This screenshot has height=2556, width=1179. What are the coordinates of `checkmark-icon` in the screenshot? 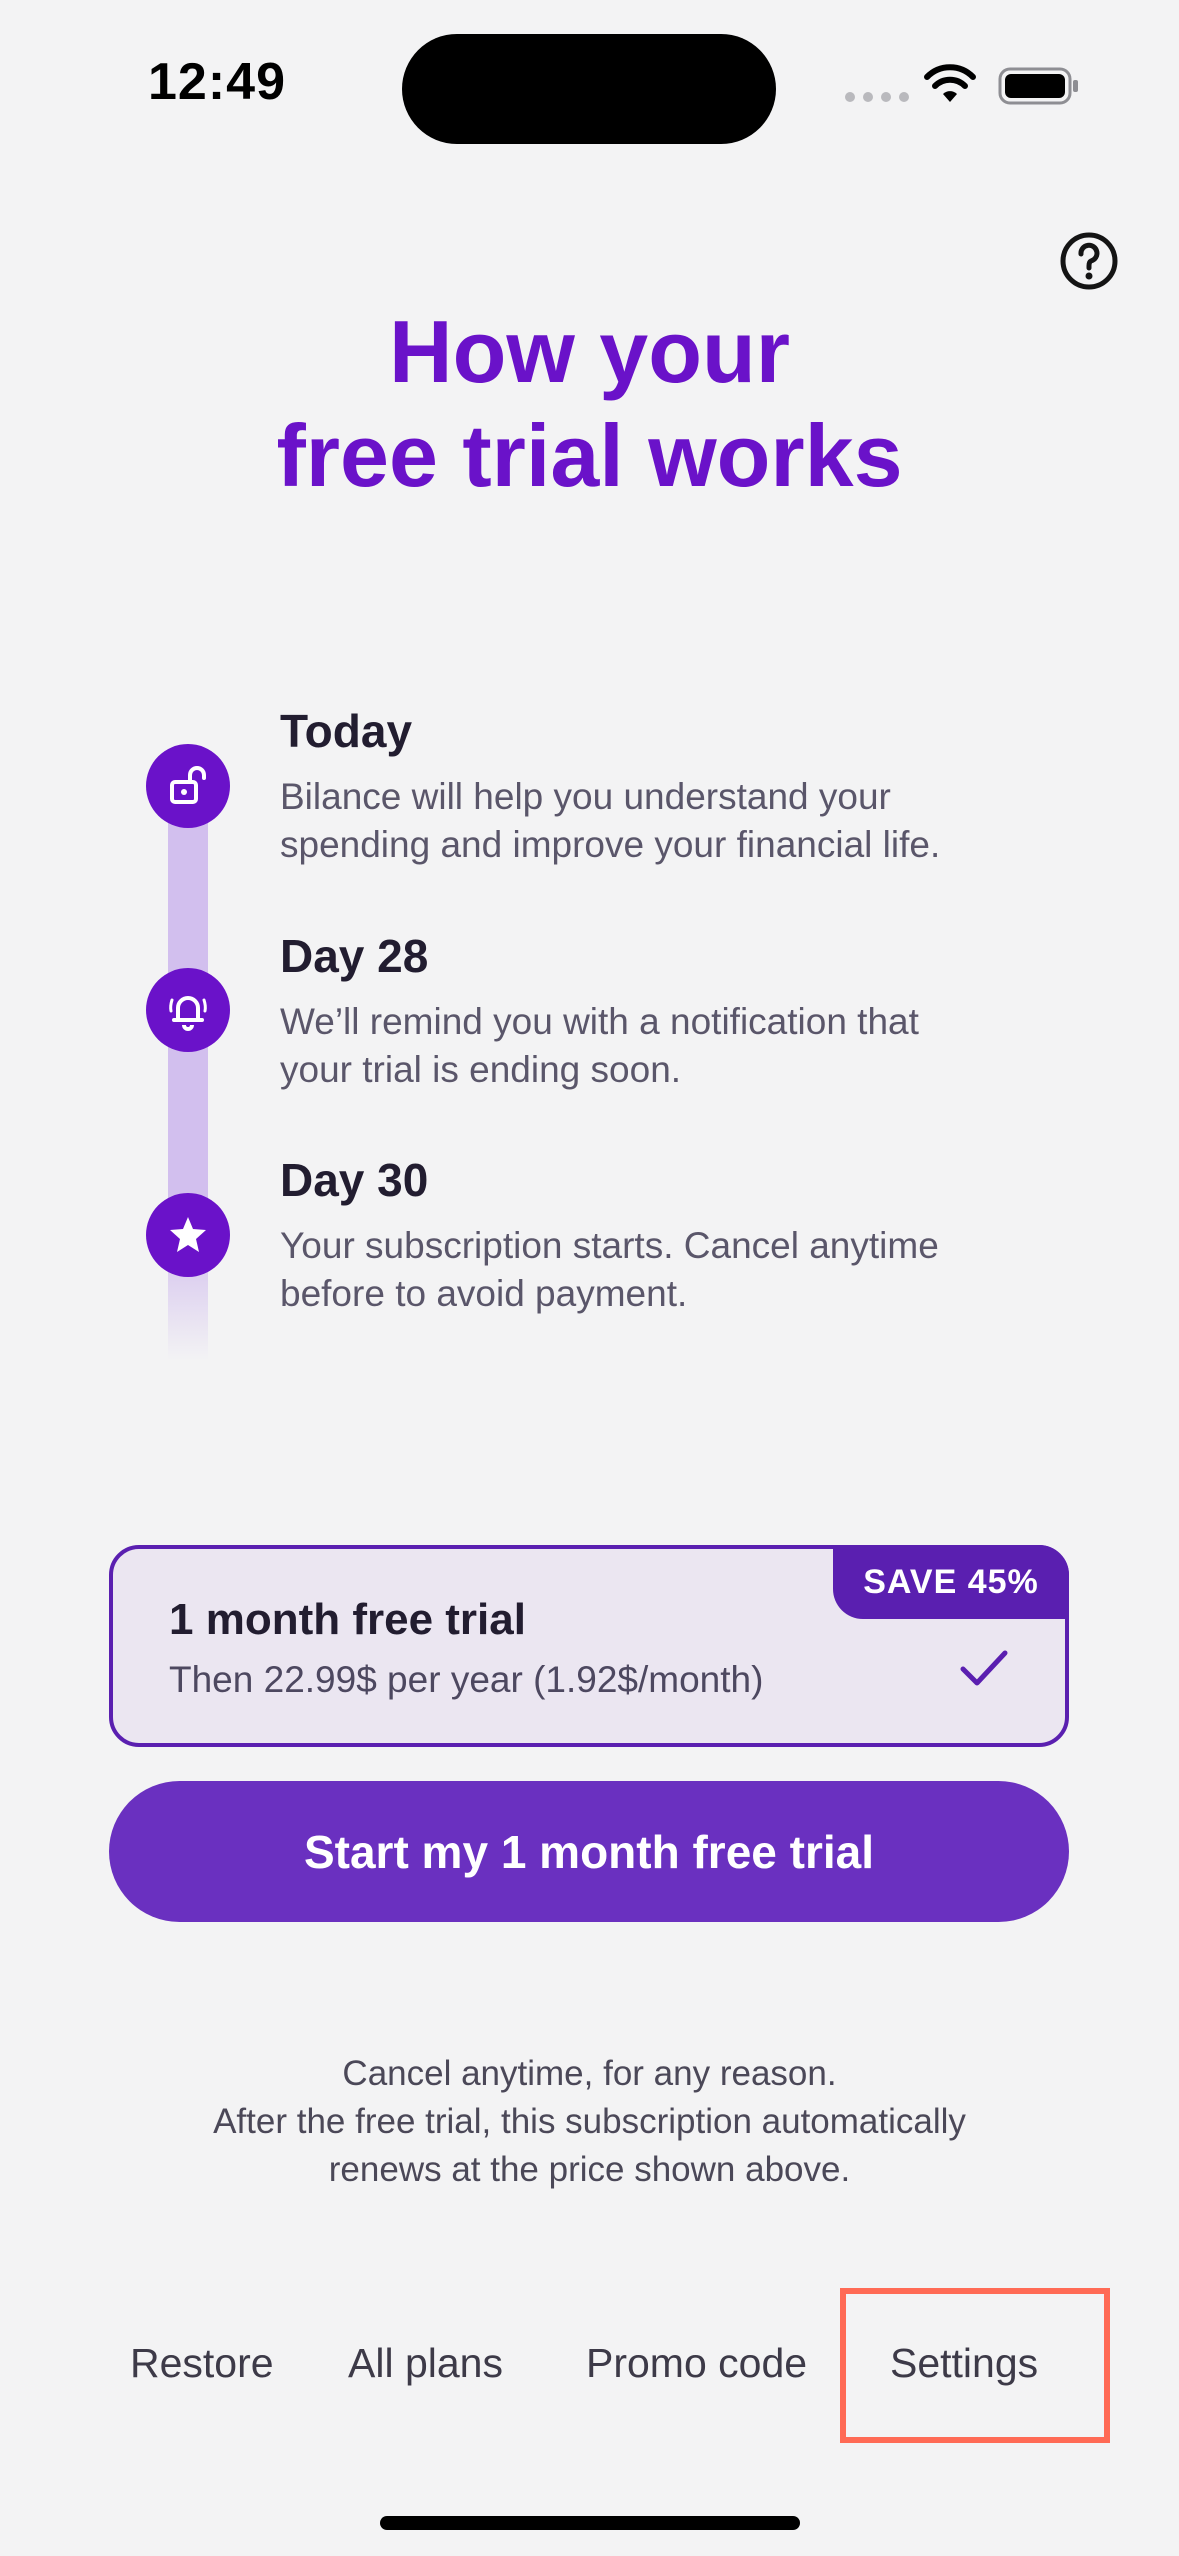 It's located at (984, 1668).